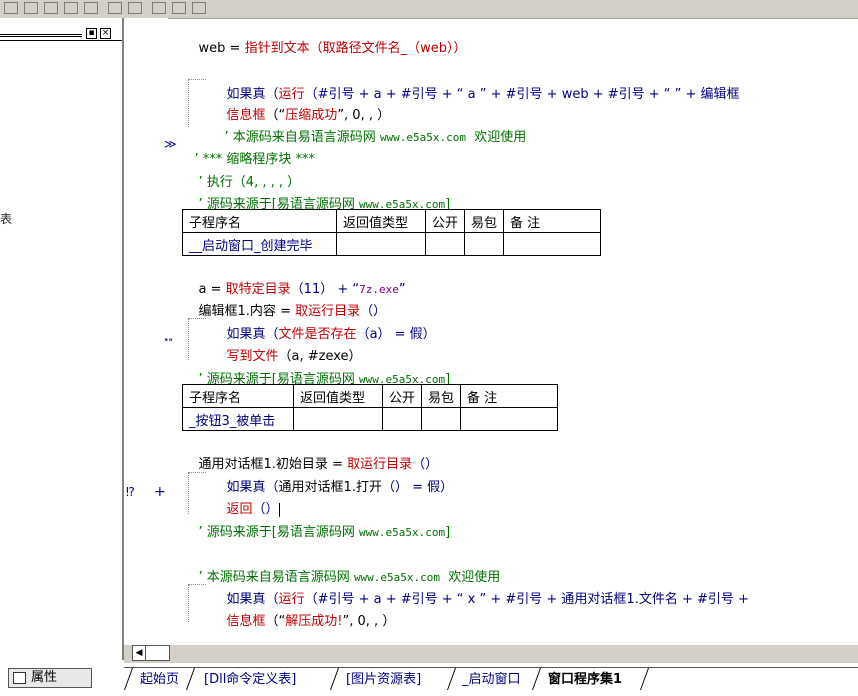  I want to click on align-right-icon, so click(51, 8).